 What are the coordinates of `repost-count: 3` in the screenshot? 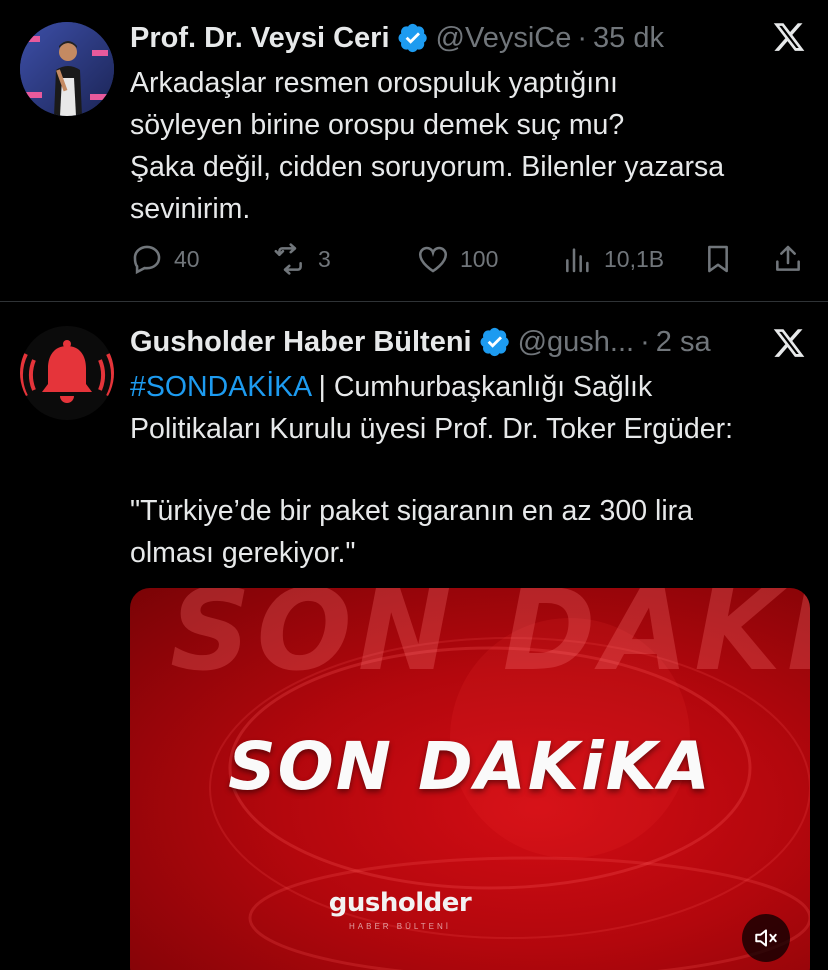 It's located at (324, 258).